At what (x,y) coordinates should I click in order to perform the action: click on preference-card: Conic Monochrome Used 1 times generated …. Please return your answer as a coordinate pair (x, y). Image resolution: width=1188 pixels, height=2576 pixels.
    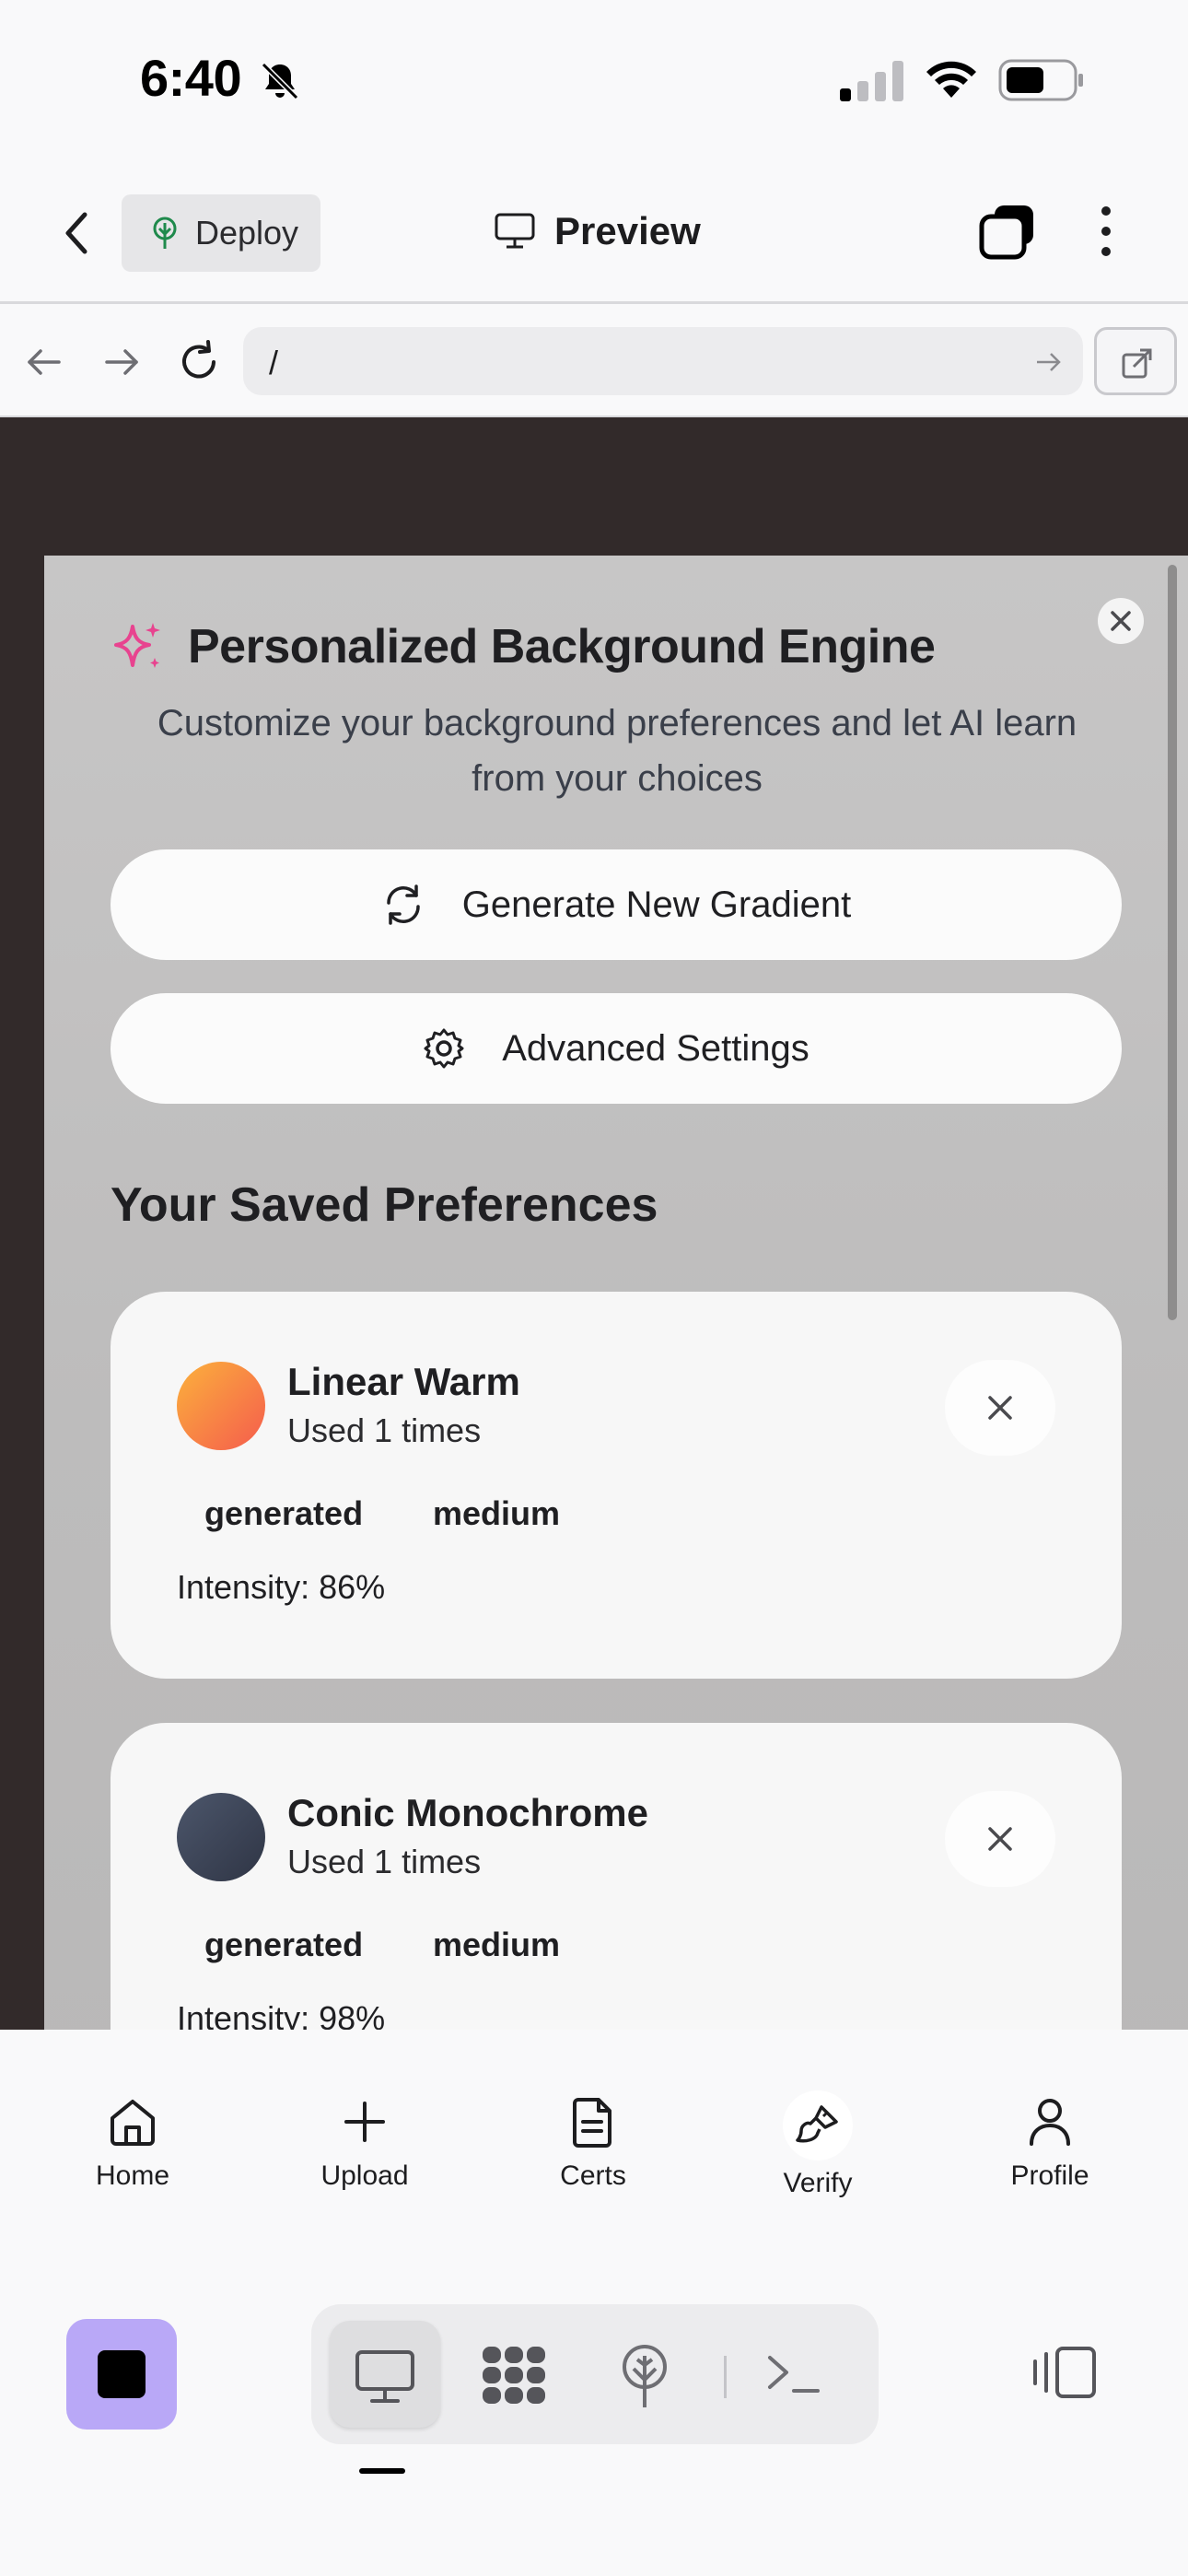
    Looking at the image, I should click on (616, 1876).